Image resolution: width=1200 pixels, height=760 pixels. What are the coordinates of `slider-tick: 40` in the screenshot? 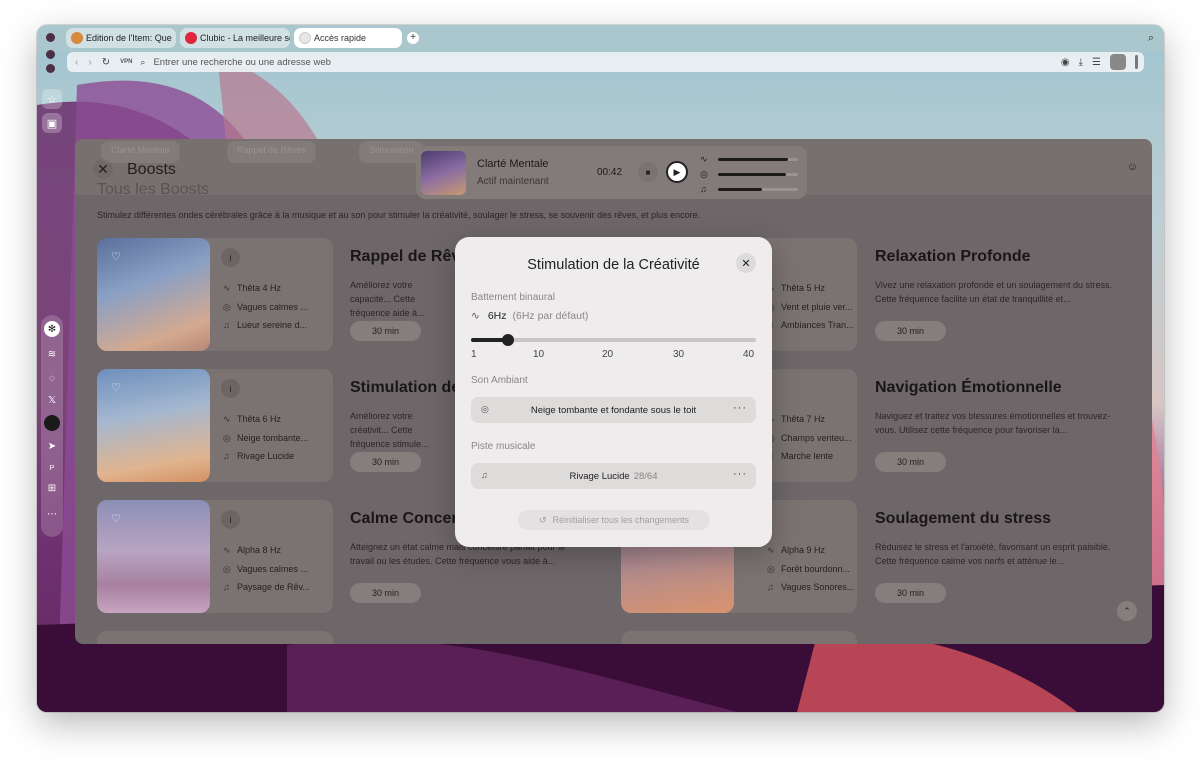 It's located at (749, 354).